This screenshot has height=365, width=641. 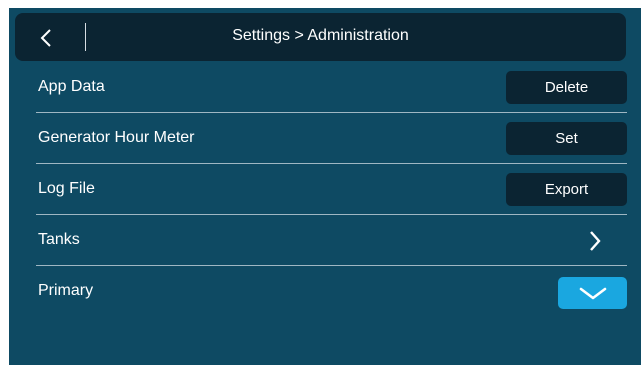 What do you see at coordinates (66, 188) in the screenshot?
I see `row-label-log-file: Log File` at bounding box center [66, 188].